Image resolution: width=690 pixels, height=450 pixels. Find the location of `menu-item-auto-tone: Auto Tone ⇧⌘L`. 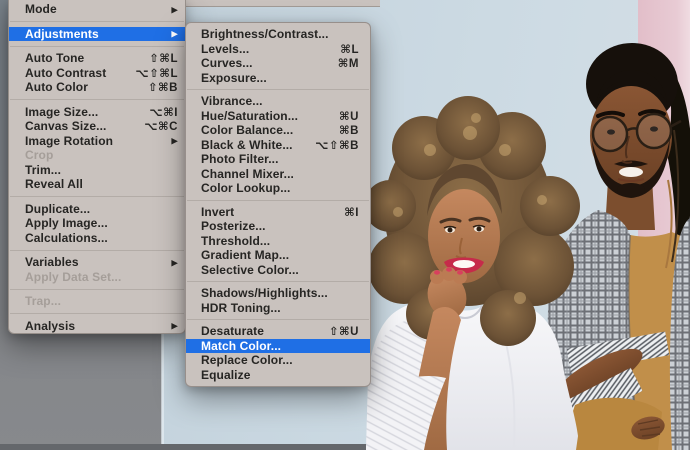

menu-item-auto-tone: Auto Tone ⇧⌘L is located at coordinates (97, 58).